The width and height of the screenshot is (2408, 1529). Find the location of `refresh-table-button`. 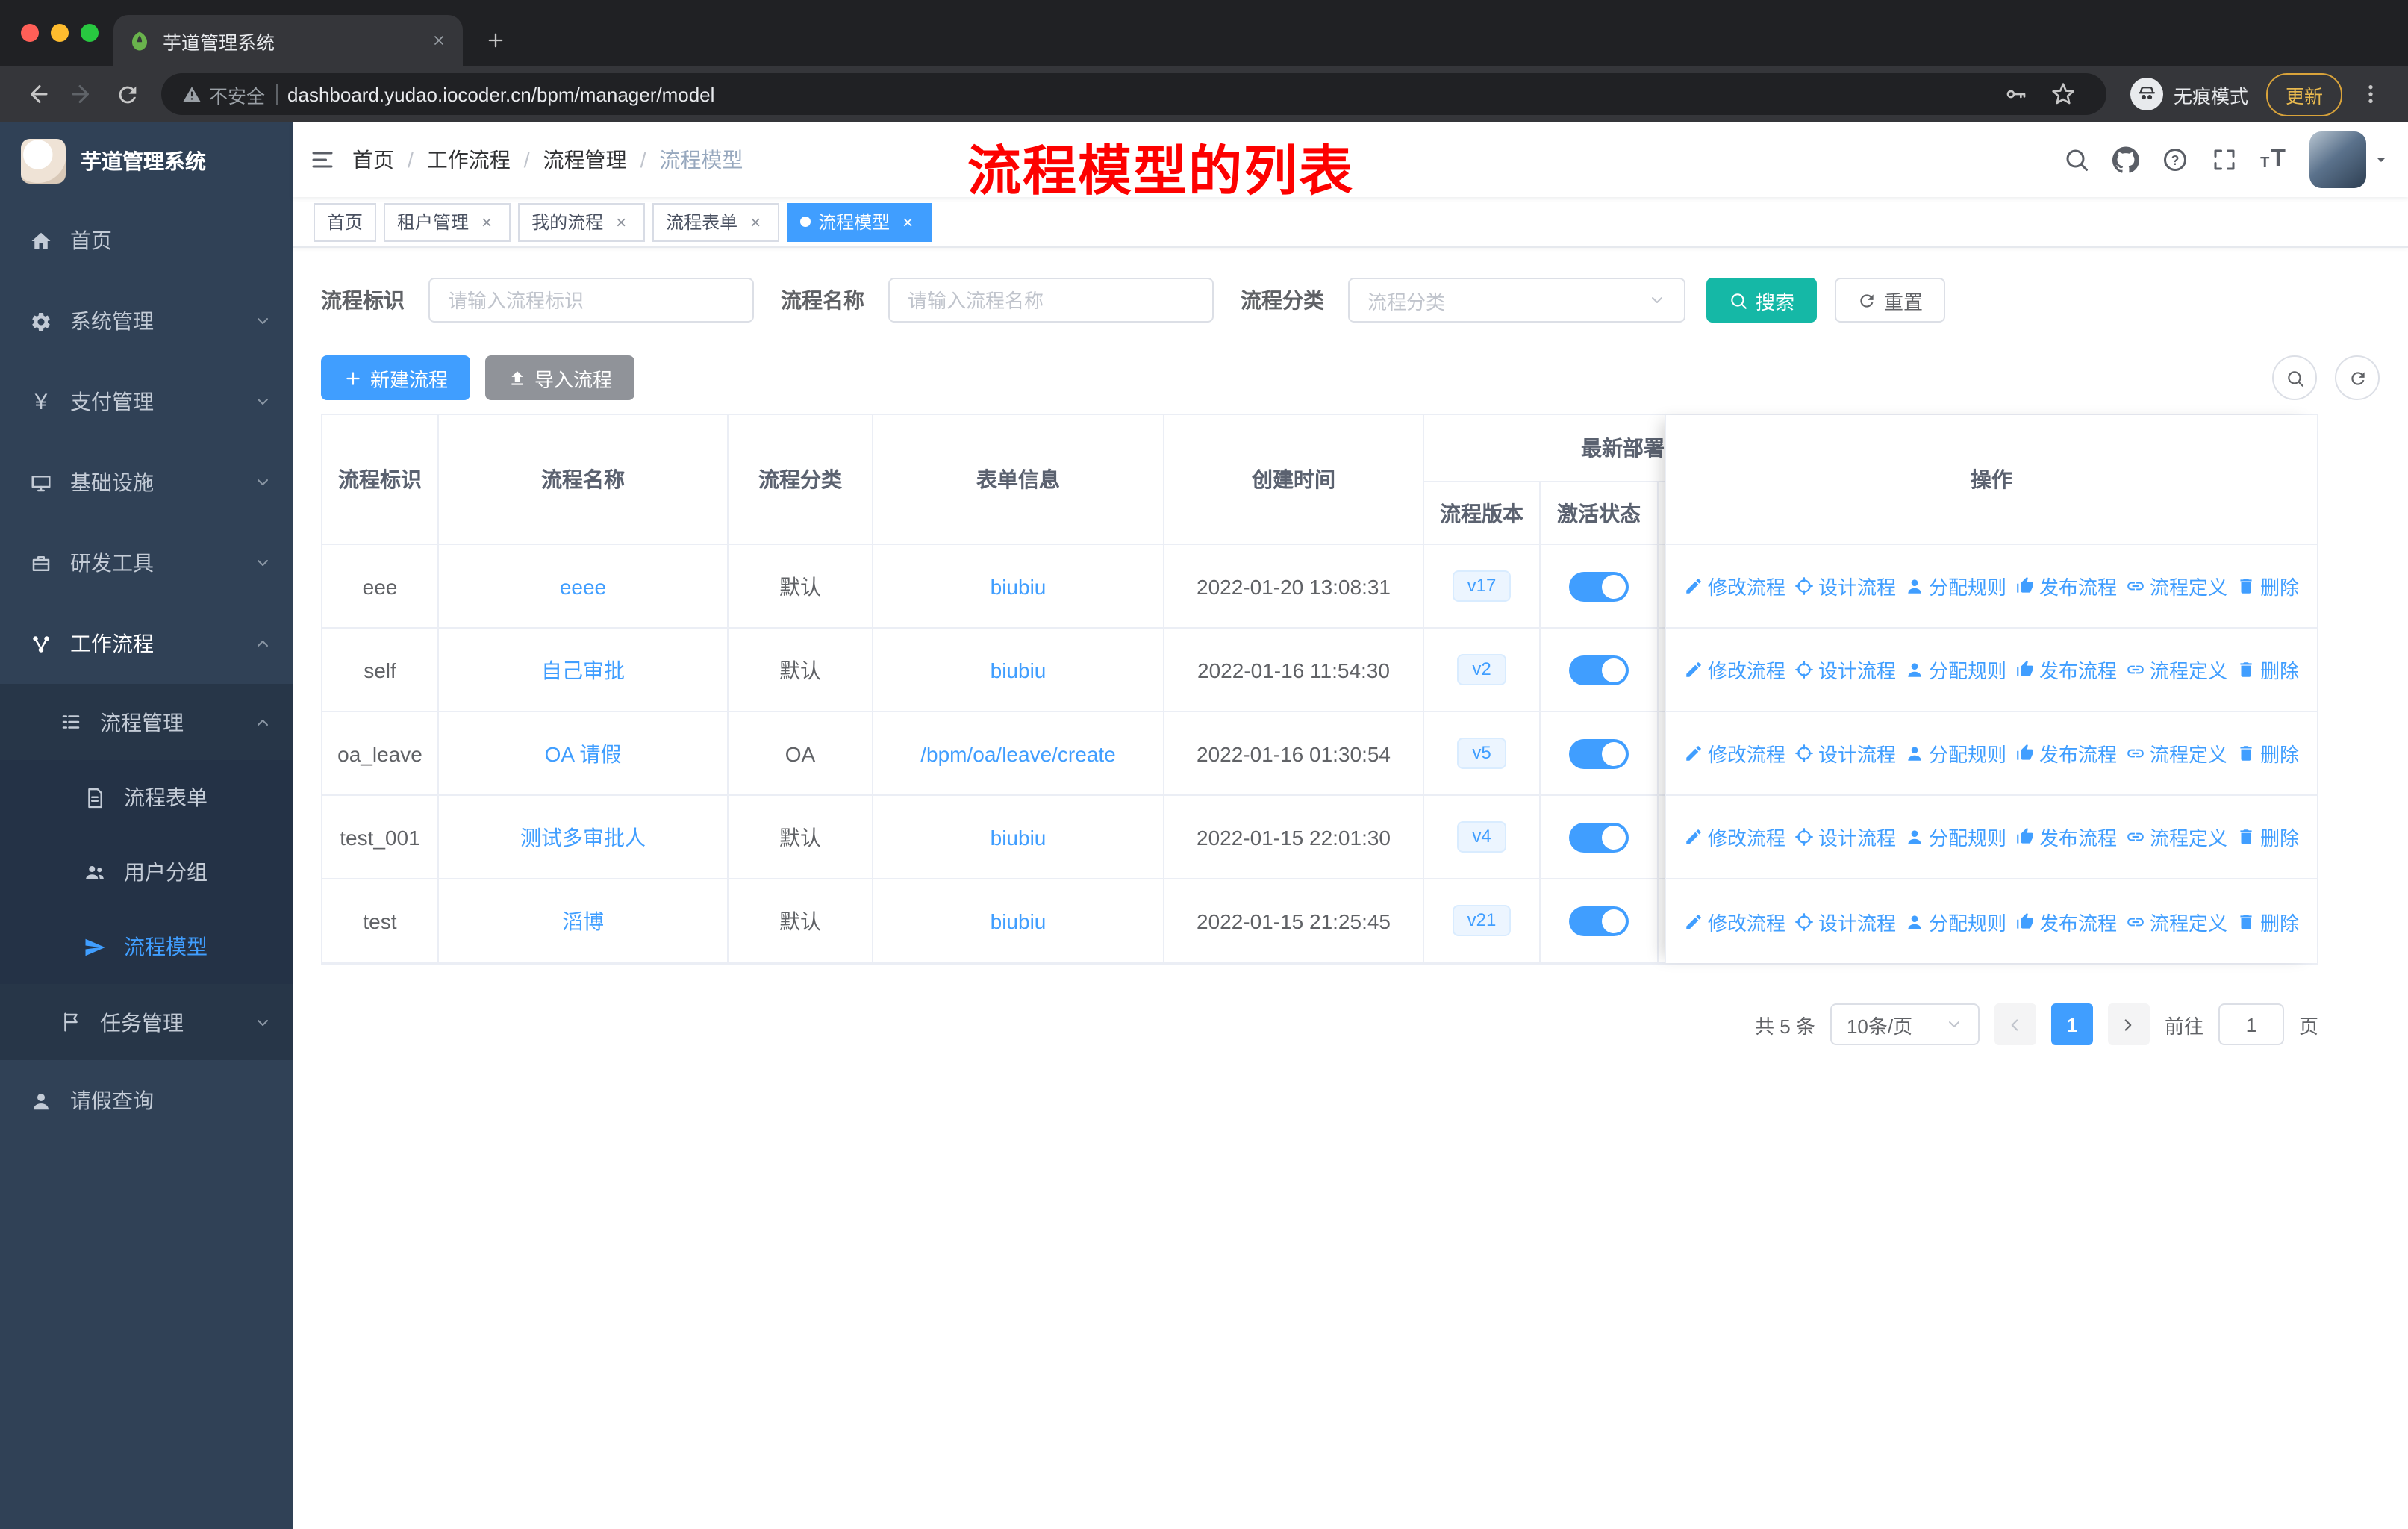

refresh-table-button is located at coordinates (2357, 377).